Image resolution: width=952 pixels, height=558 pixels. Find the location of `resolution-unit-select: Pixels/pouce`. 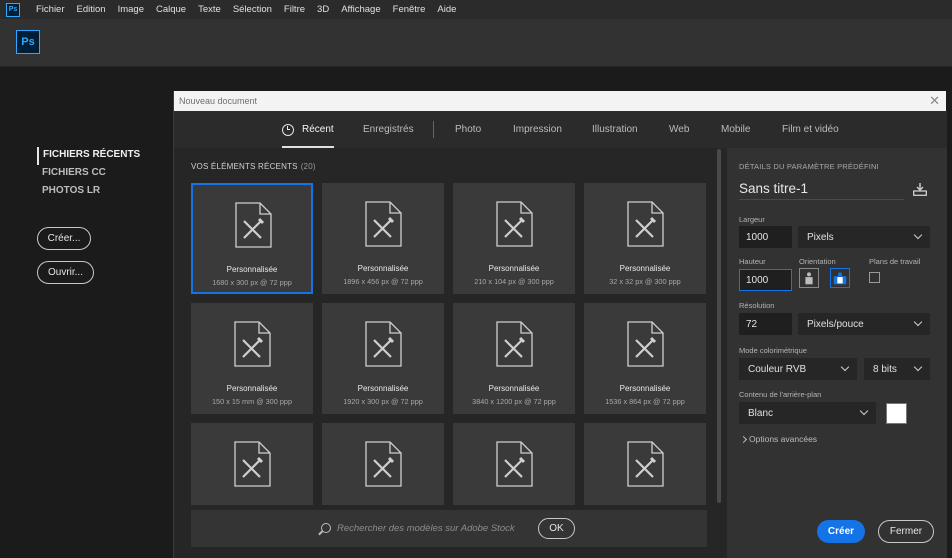

resolution-unit-select: Pixels/pouce is located at coordinates (864, 324).